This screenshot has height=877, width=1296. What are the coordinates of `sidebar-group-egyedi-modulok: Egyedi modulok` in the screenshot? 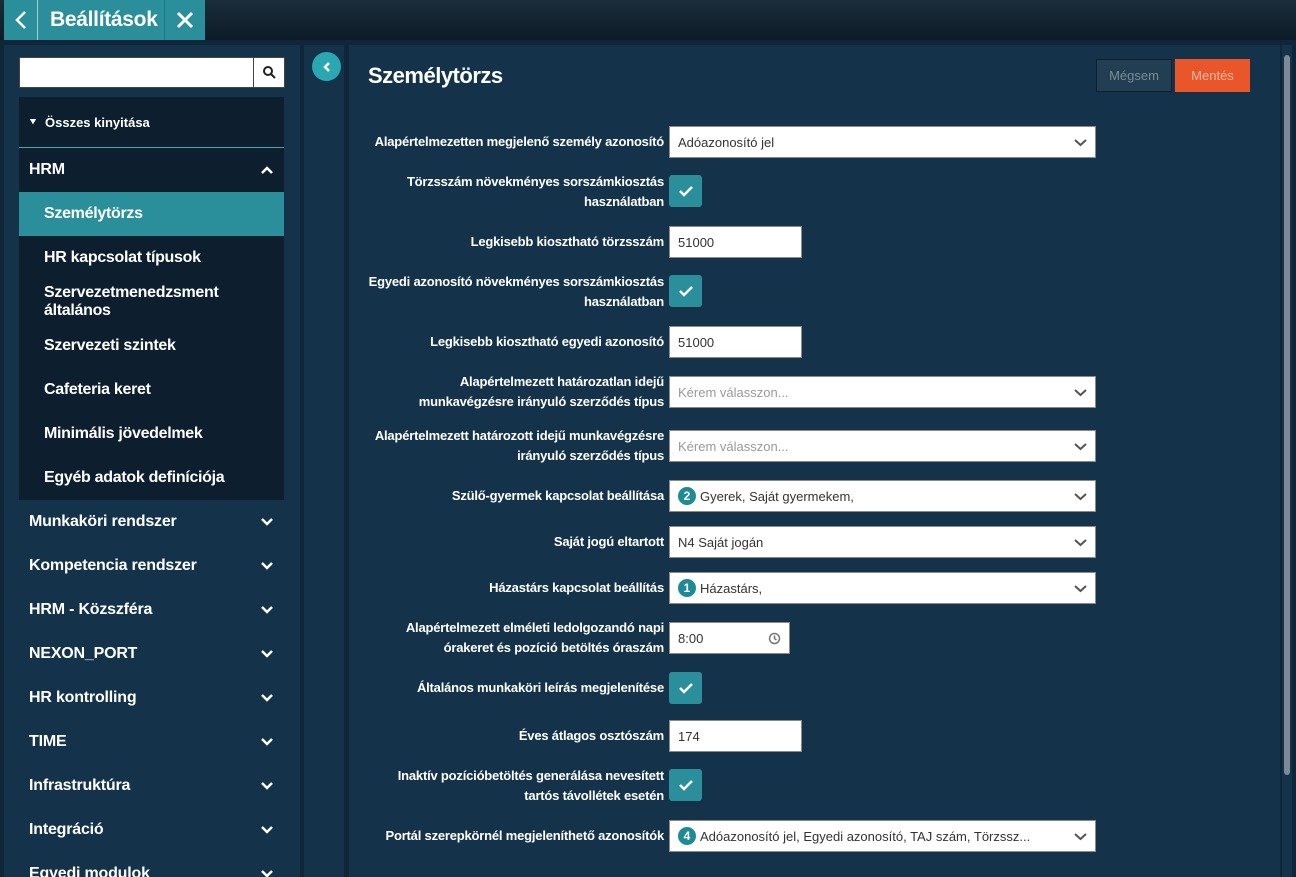 It's located at (151, 864).